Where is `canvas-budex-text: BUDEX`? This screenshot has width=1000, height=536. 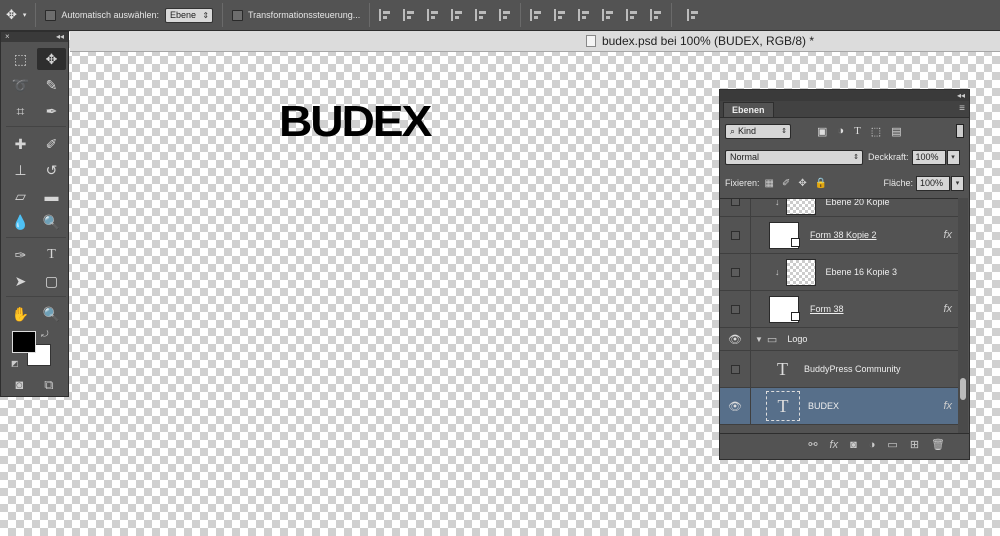
canvas-budex-text: BUDEX is located at coordinates (355, 122).